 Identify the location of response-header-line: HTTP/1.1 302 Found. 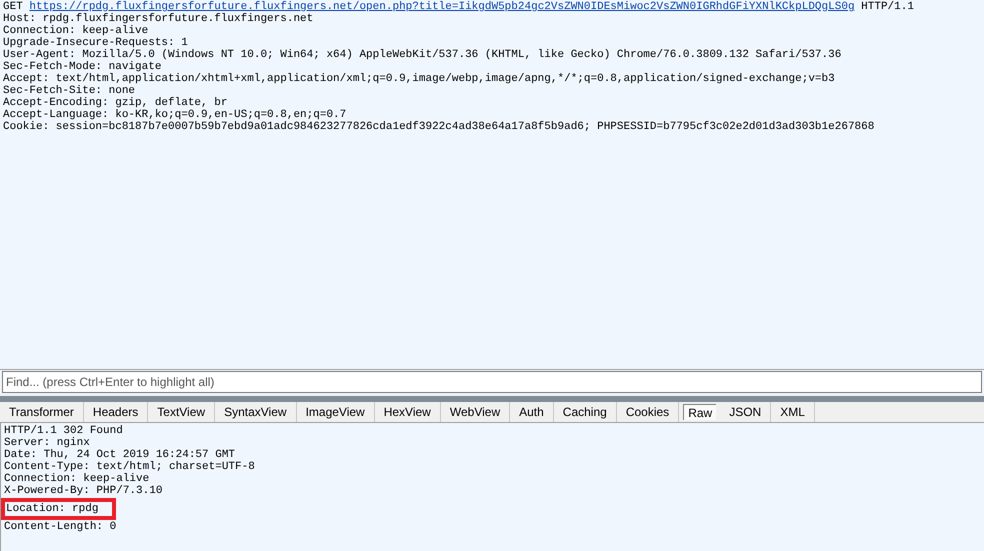
(64, 431).